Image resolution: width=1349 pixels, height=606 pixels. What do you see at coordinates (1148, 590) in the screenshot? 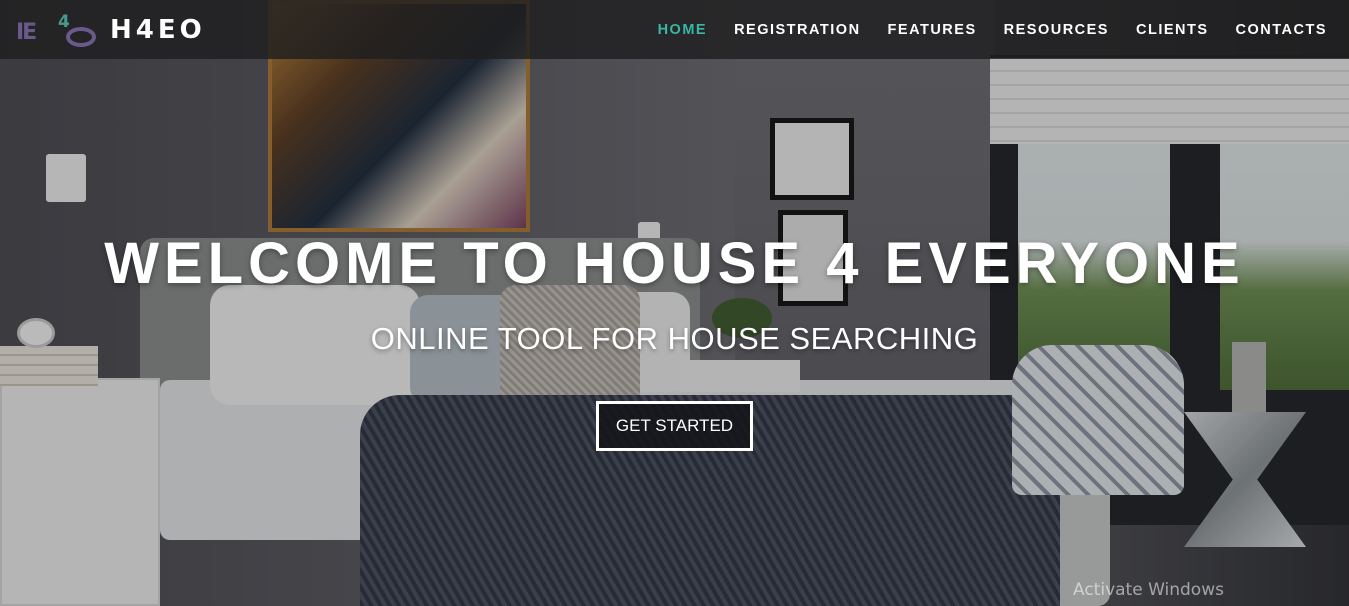
I see `activate-windows-watermark: Activate Windows` at bounding box center [1148, 590].